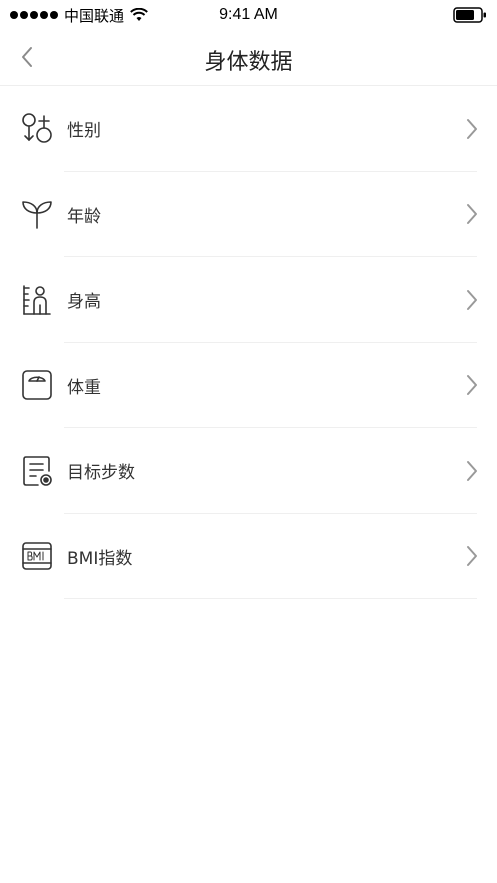 This screenshot has height=883, width=497. I want to click on list-item-label: 目标步数, so click(101, 473).